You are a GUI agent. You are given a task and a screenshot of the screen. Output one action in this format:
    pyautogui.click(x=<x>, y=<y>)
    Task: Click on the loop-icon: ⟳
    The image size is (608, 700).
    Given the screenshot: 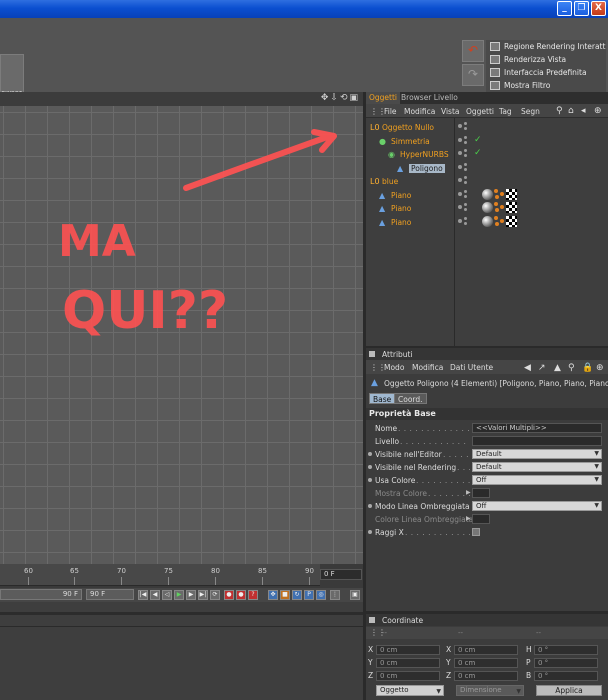 What is the action you would take?
    pyautogui.click(x=215, y=595)
    